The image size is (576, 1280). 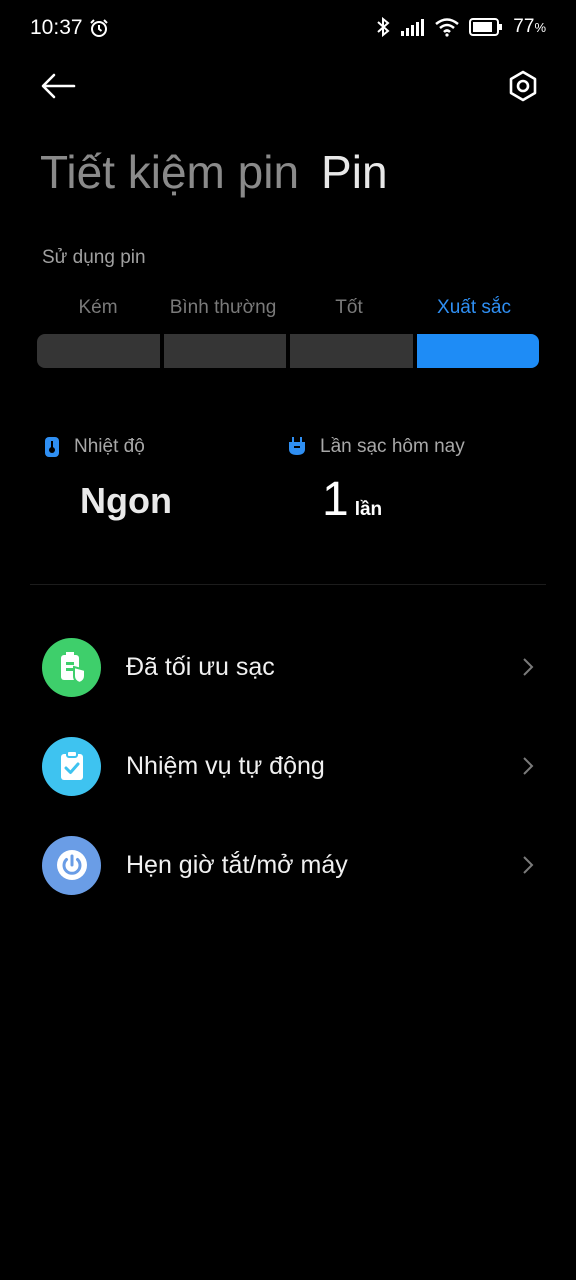 I want to click on battery-shield-icon, so click(x=71, y=667).